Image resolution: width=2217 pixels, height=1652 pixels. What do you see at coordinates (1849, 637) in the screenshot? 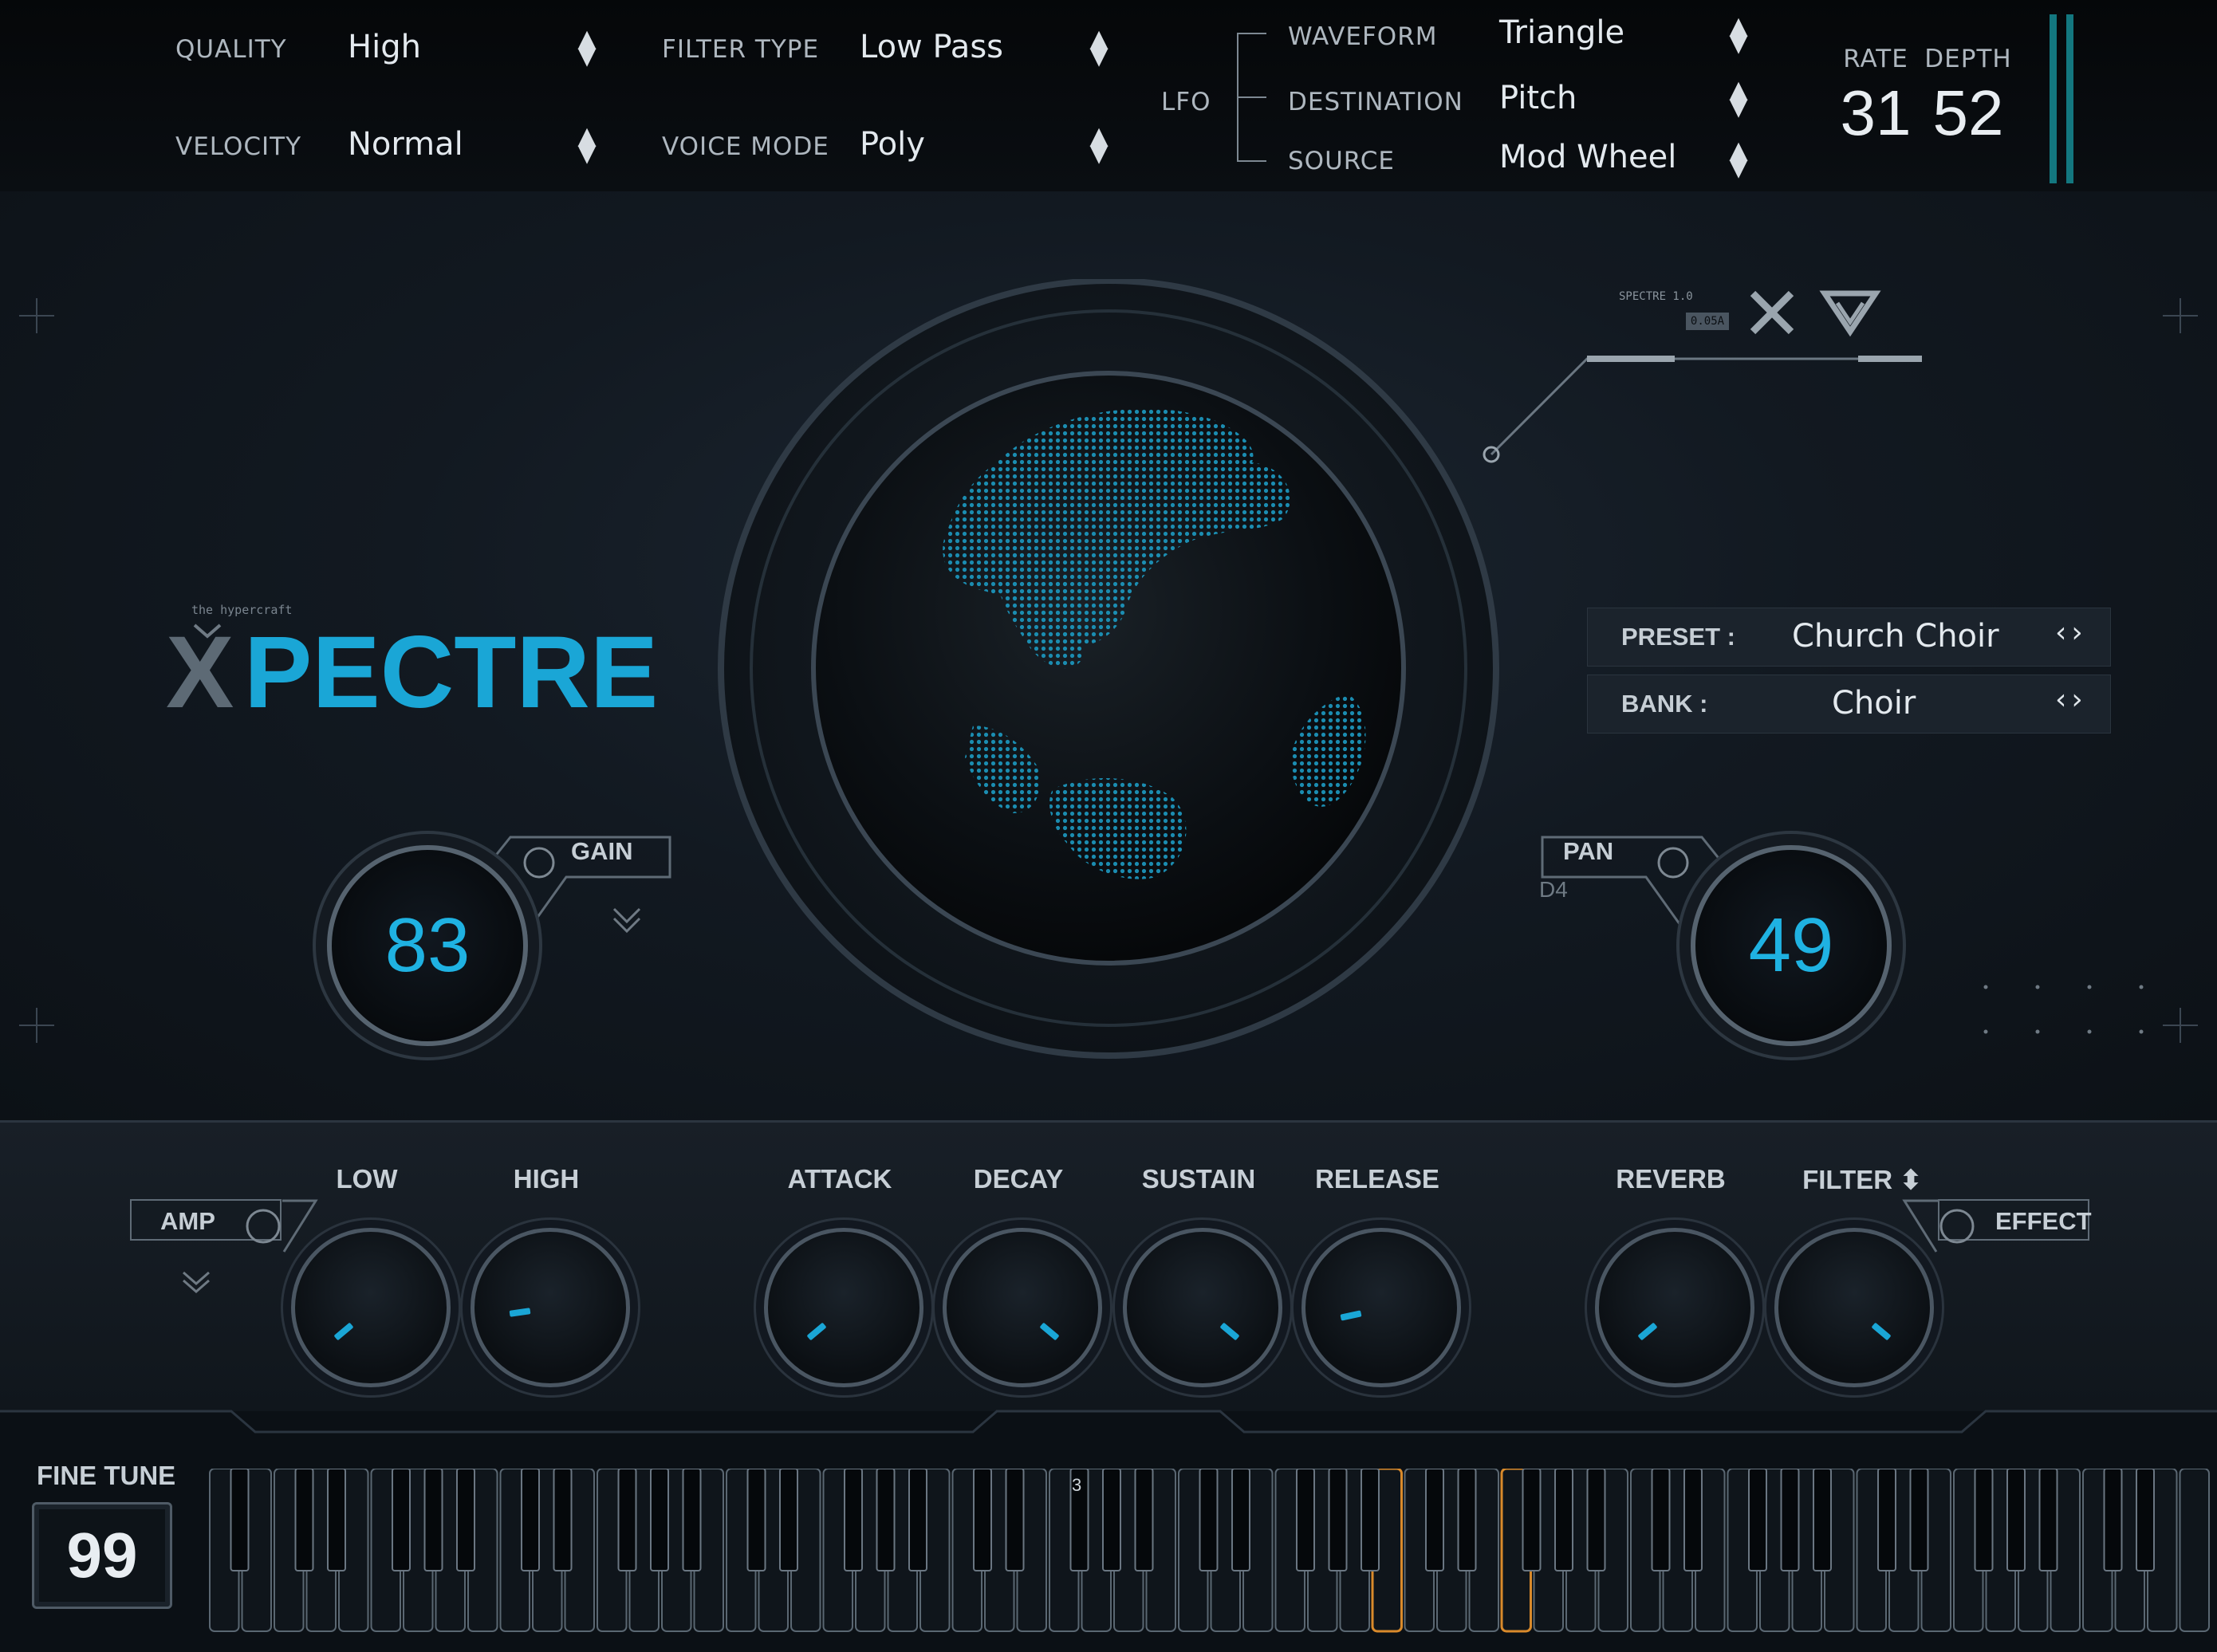
I see `preset-selector: PRESET : Church Choir ‹›` at bounding box center [1849, 637].